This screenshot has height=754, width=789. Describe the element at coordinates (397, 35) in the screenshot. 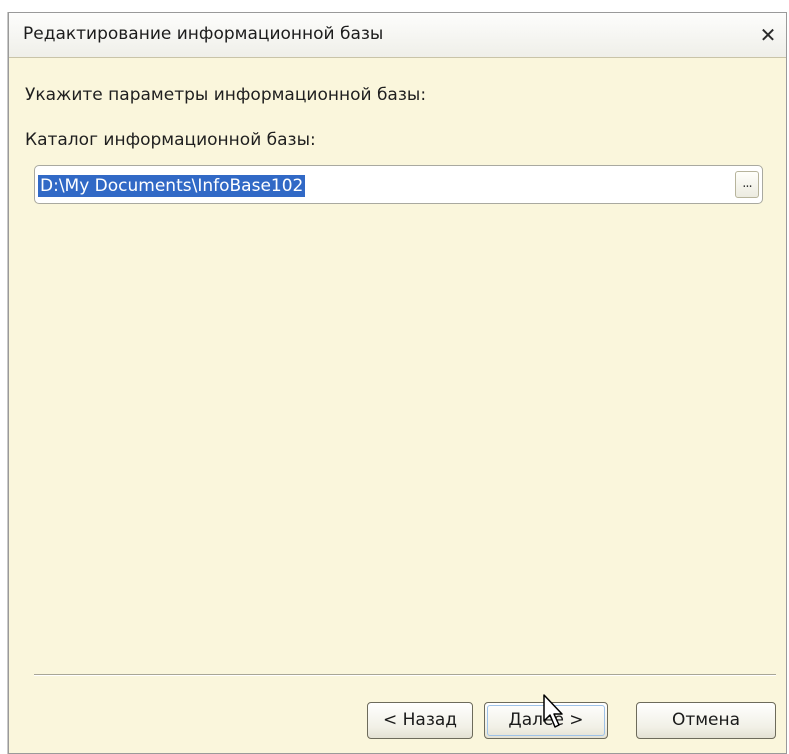

I see `title-bar: Редактирование информационной базы ✕` at that location.